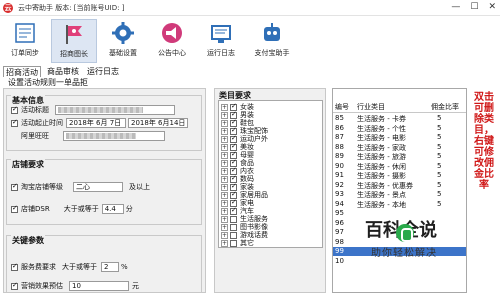 This screenshot has height=293, width=500. Describe the element at coordinates (96, 123) in the screenshot. I see `start-date-picker: 2018年 6月 7日` at that location.